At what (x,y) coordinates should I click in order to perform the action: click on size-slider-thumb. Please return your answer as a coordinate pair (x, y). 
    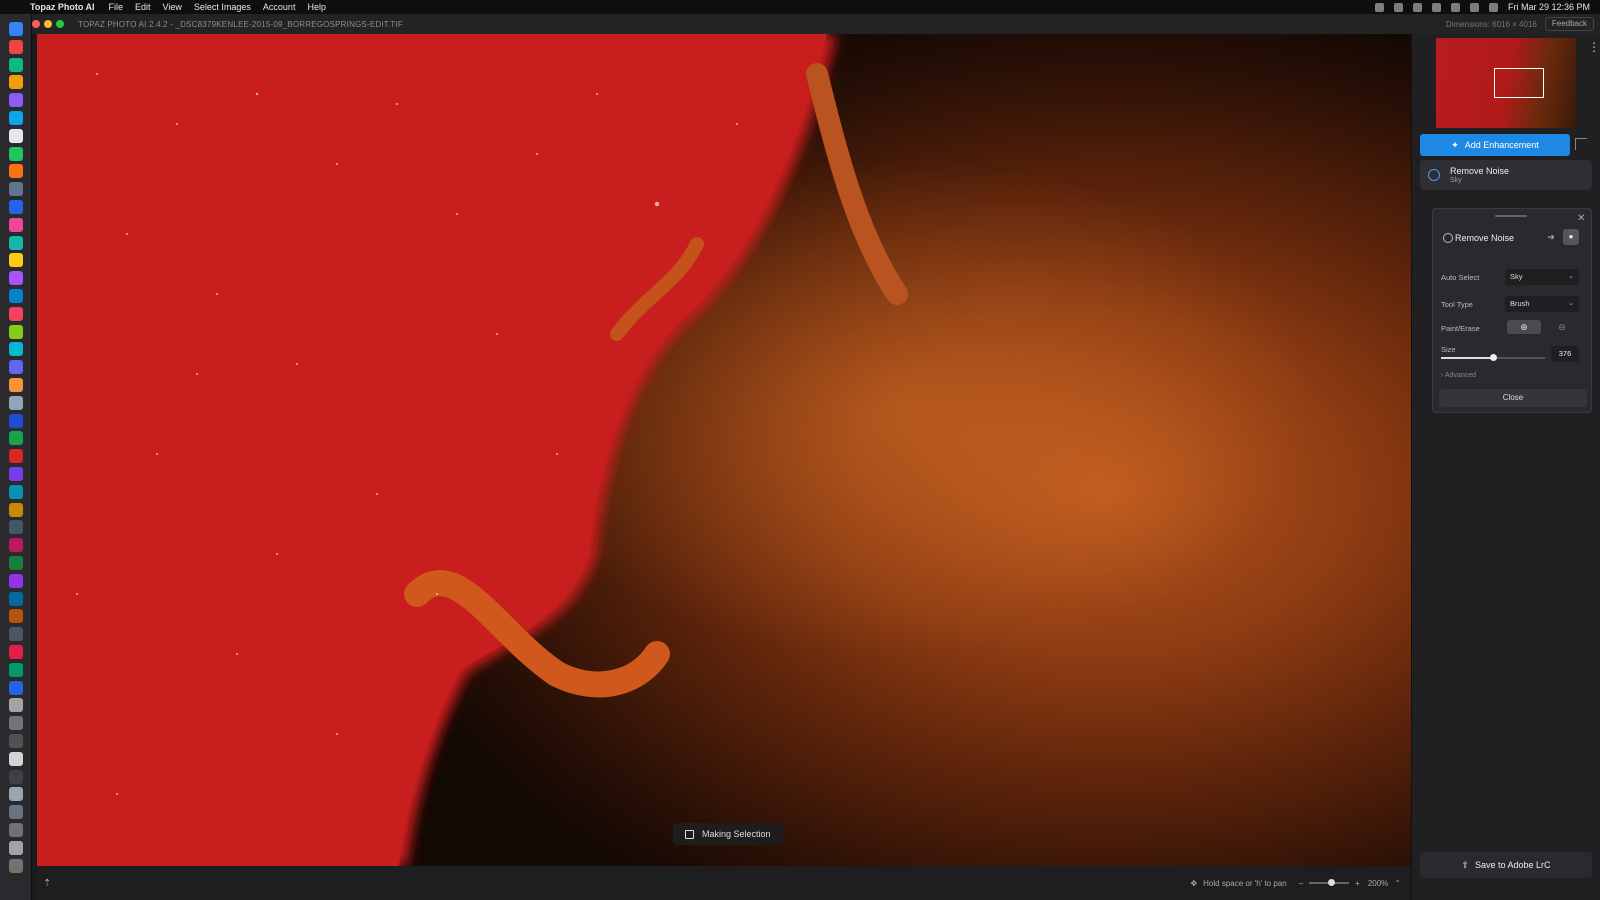
    Looking at the image, I should click on (1493, 357).